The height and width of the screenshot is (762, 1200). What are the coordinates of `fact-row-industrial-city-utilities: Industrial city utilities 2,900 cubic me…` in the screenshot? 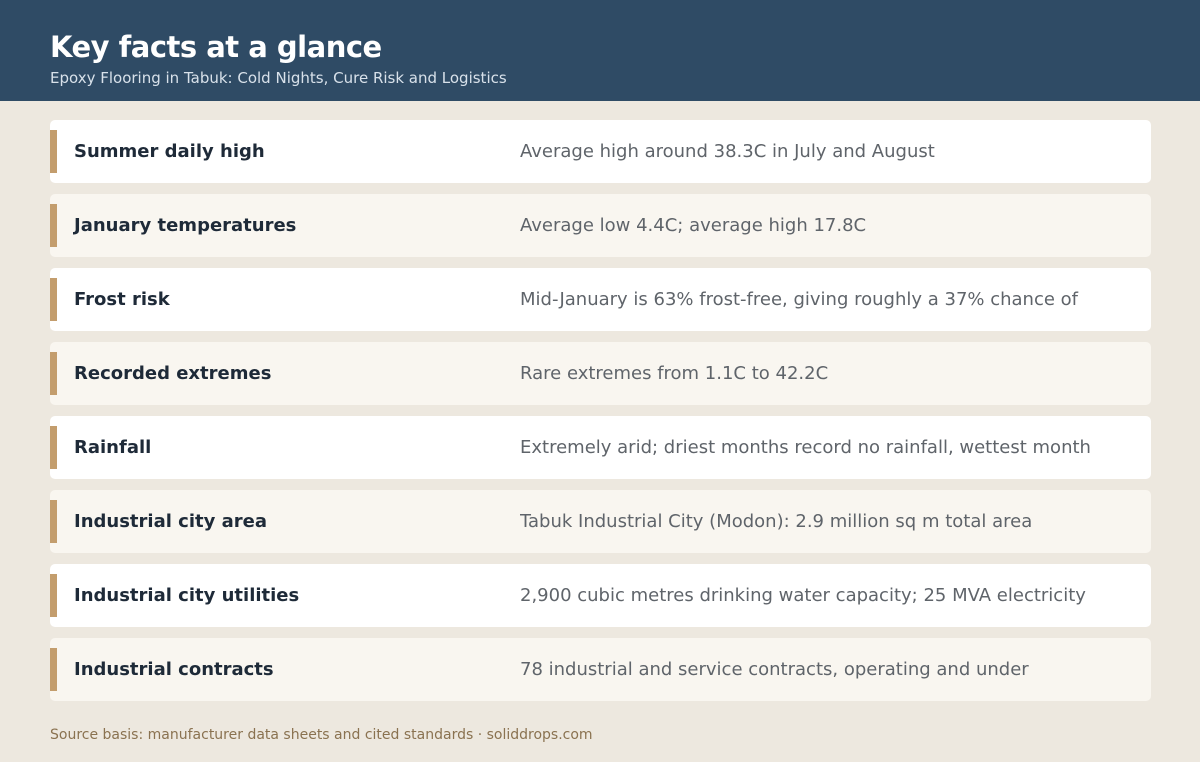 It's located at (600, 595).